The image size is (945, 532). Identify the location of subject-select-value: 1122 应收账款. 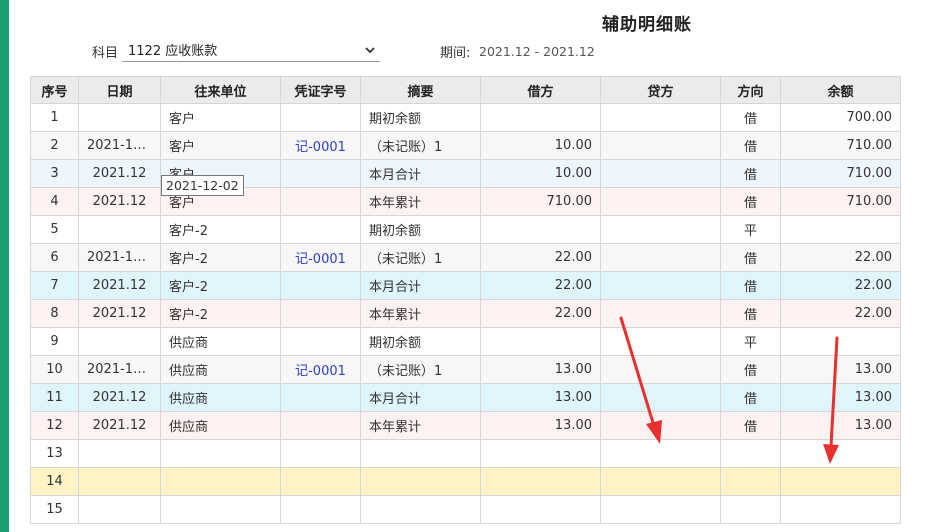
(173, 51).